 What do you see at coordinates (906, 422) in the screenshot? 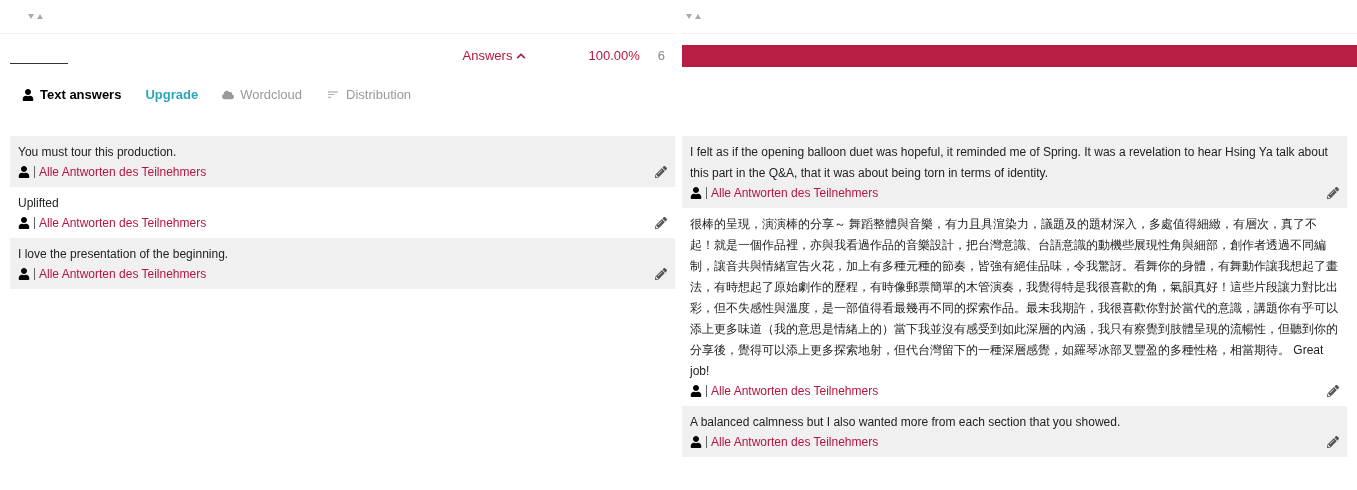
I see `answer-text: A balanced calmness but I also wanted more from each section that you showed.` at bounding box center [906, 422].